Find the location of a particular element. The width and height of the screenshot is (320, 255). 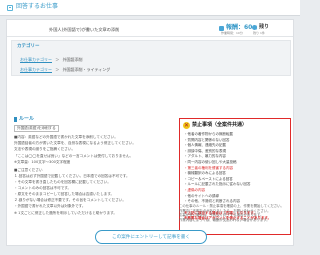

prohibited-icon: ✕ is located at coordinates (186, 125).